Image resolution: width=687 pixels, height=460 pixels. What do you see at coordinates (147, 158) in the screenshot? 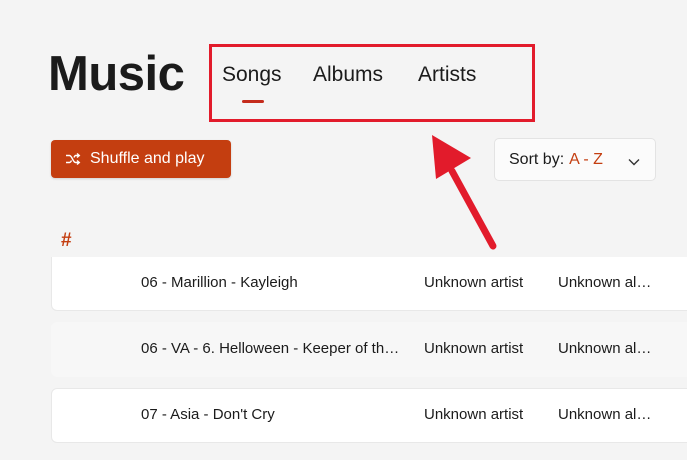
I see `shuffle-button-label: Shuffle and play` at bounding box center [147, 158].